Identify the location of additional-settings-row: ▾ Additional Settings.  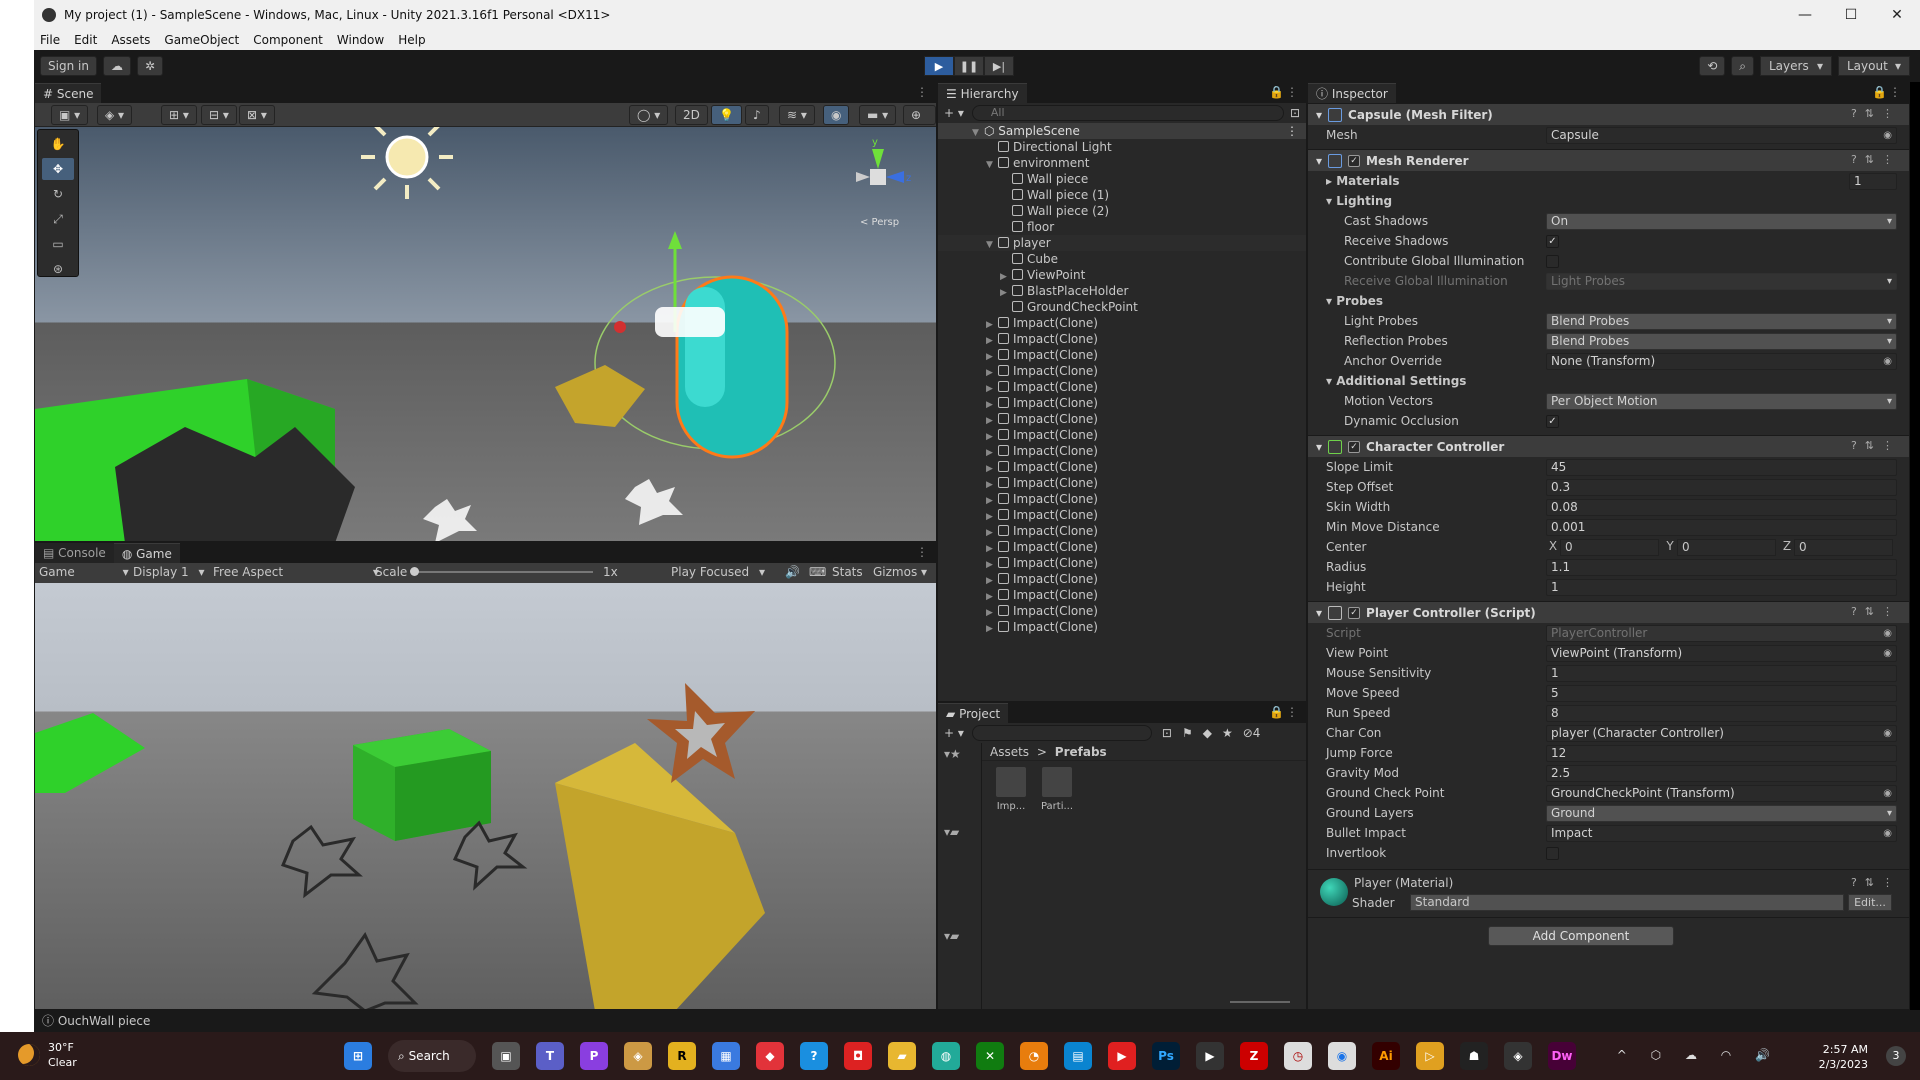
(1608, 381).